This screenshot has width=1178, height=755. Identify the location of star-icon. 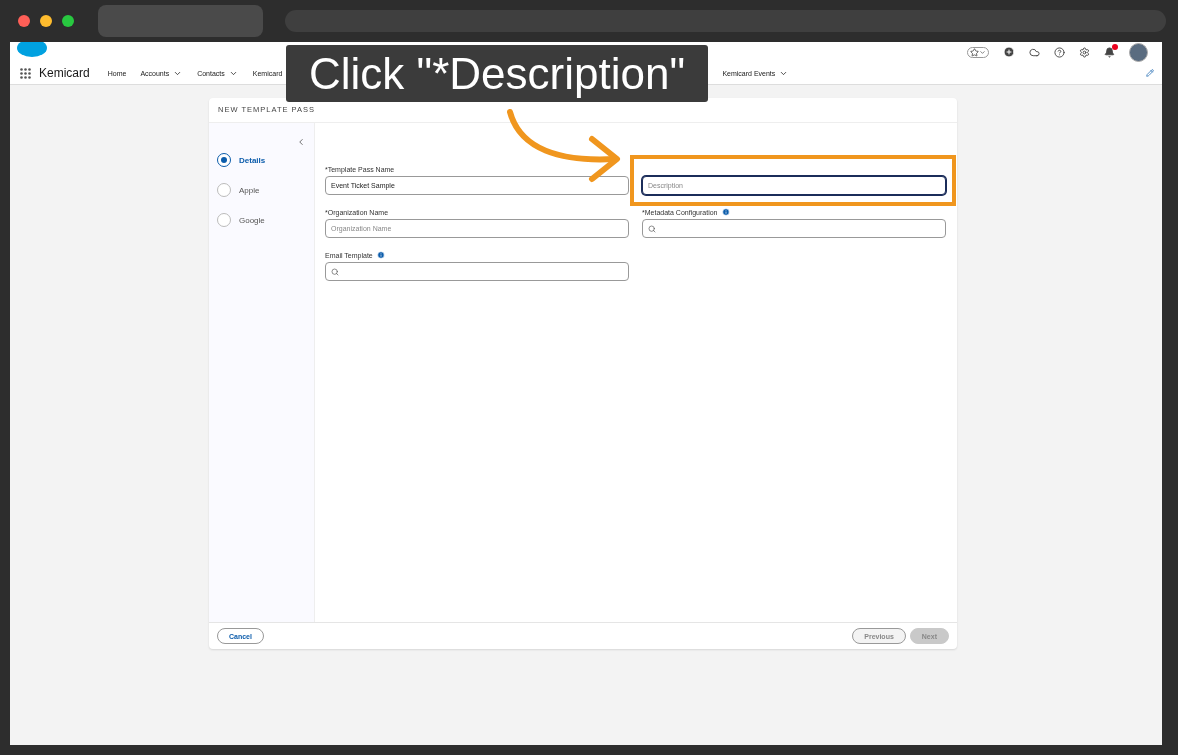
(974, 52).